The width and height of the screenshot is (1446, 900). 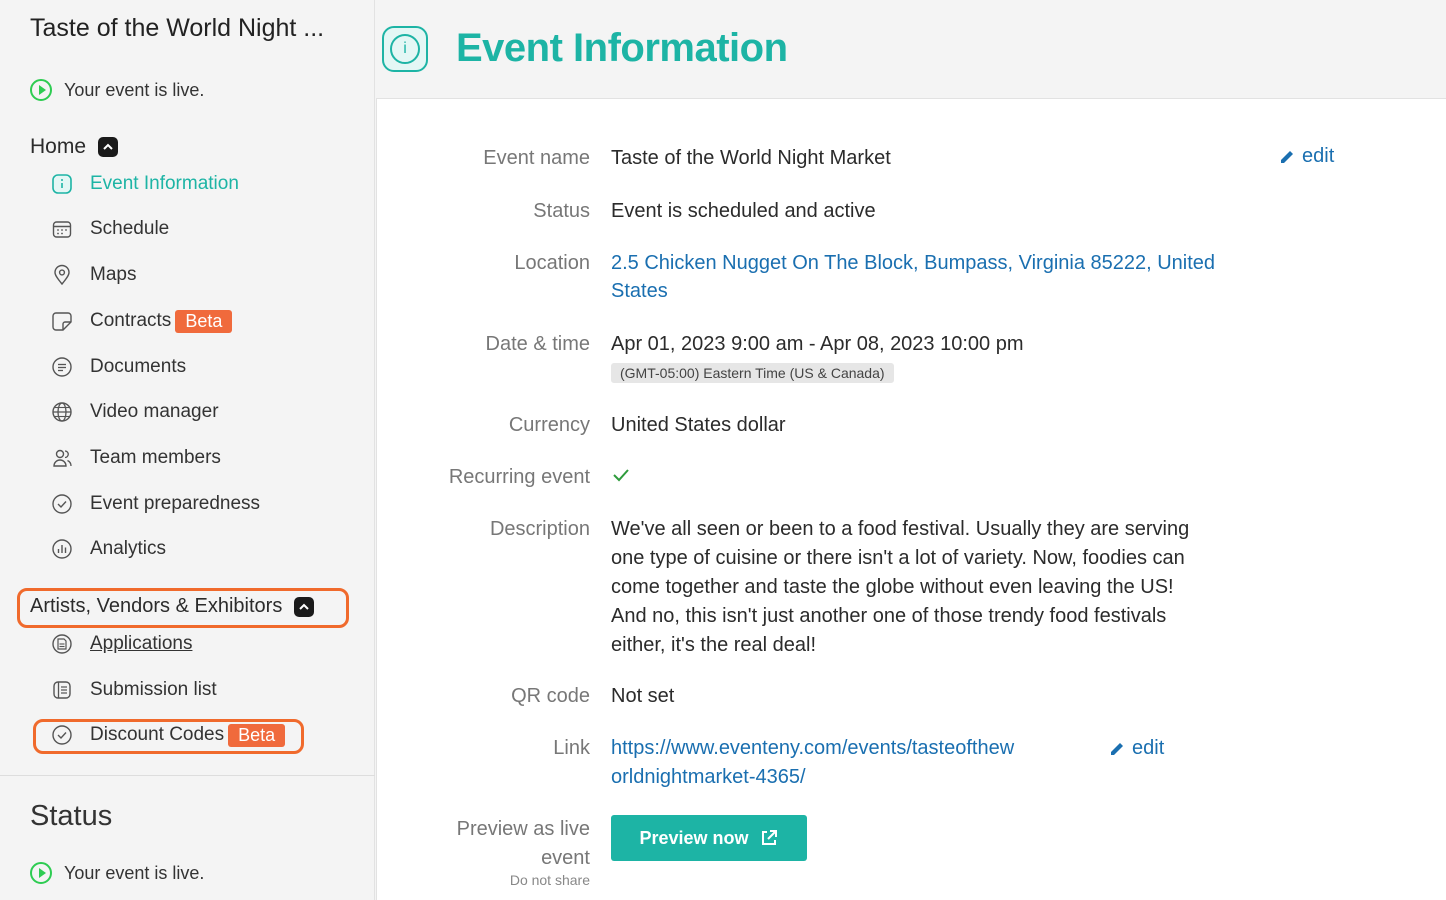 I want to click on section-home: Home, so click(x=74, y=147).